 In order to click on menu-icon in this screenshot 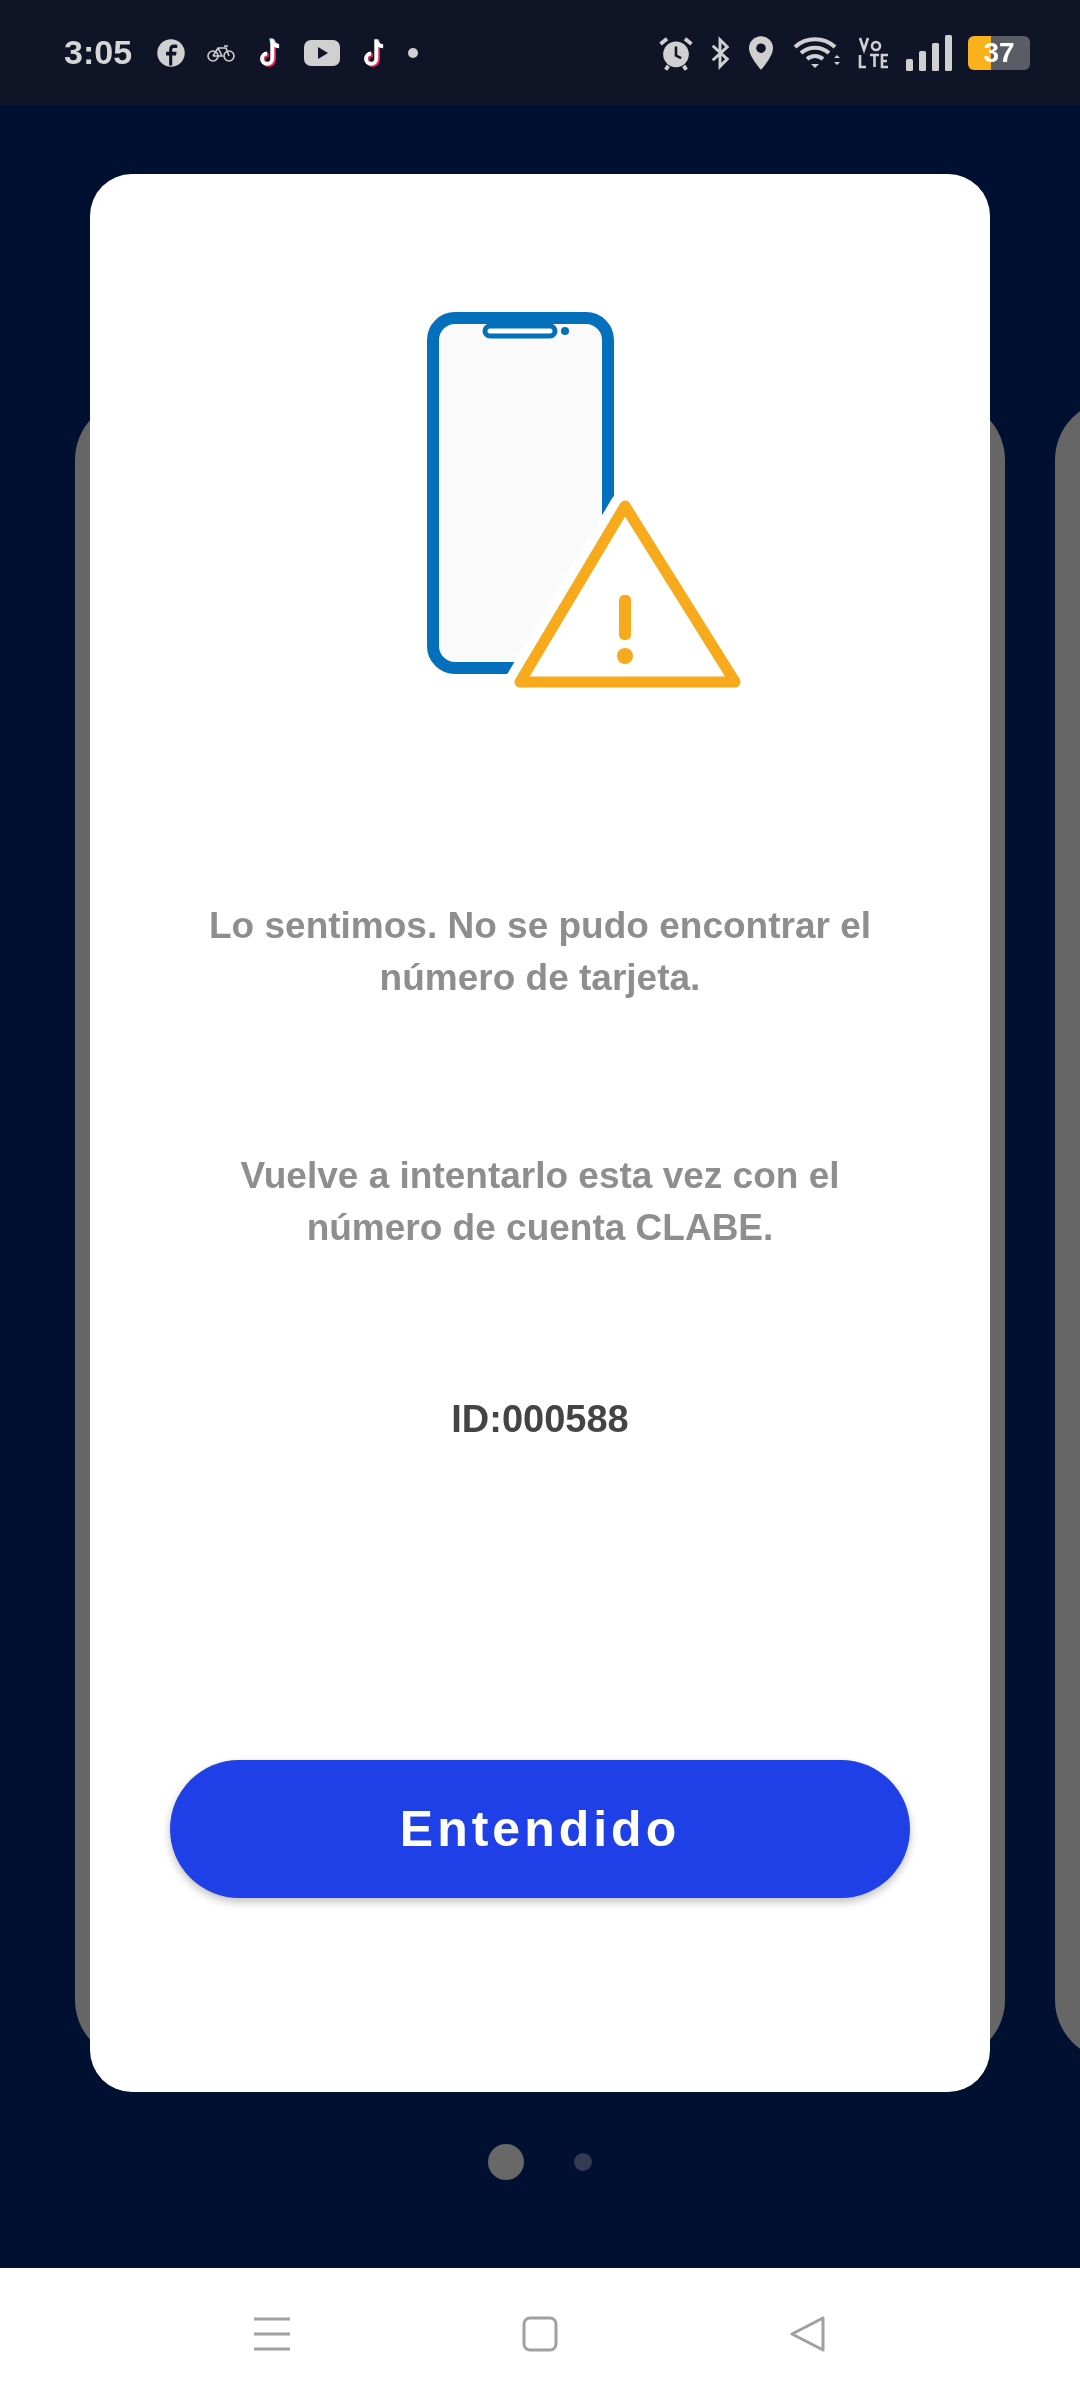, I will do `click(272, 2334)`.